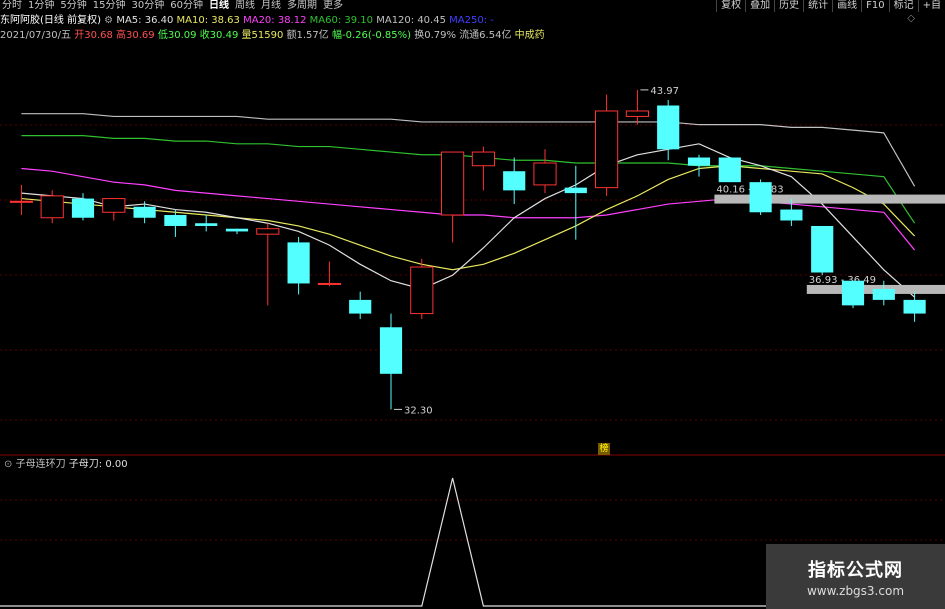 This screenshot has height=609, width=945. Describe the element at coordinates (8, 464) in the screenshot. I see `sub-indicator-icon: ⊙` at that location.